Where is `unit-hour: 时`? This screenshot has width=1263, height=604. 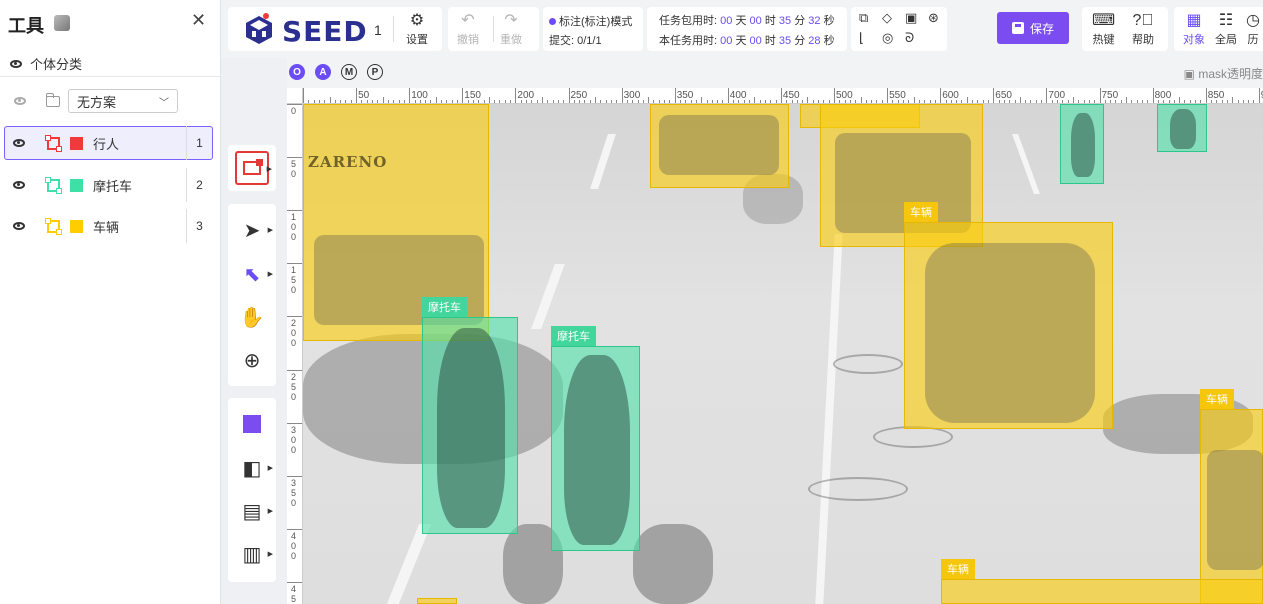 unit-hour: 时 is located at coordinates (770, 41).